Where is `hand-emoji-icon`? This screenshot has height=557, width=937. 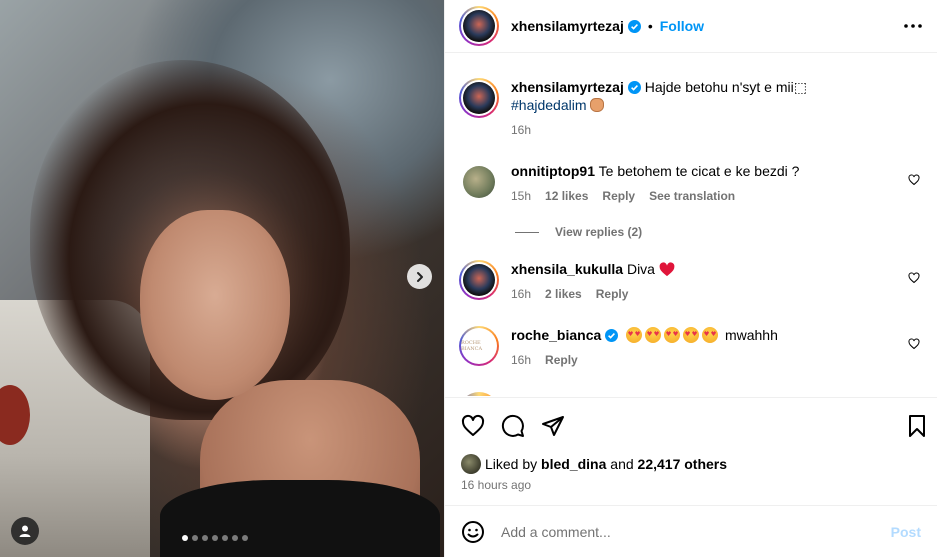 hand-emoji-icon is located at coordinates (597, 105).